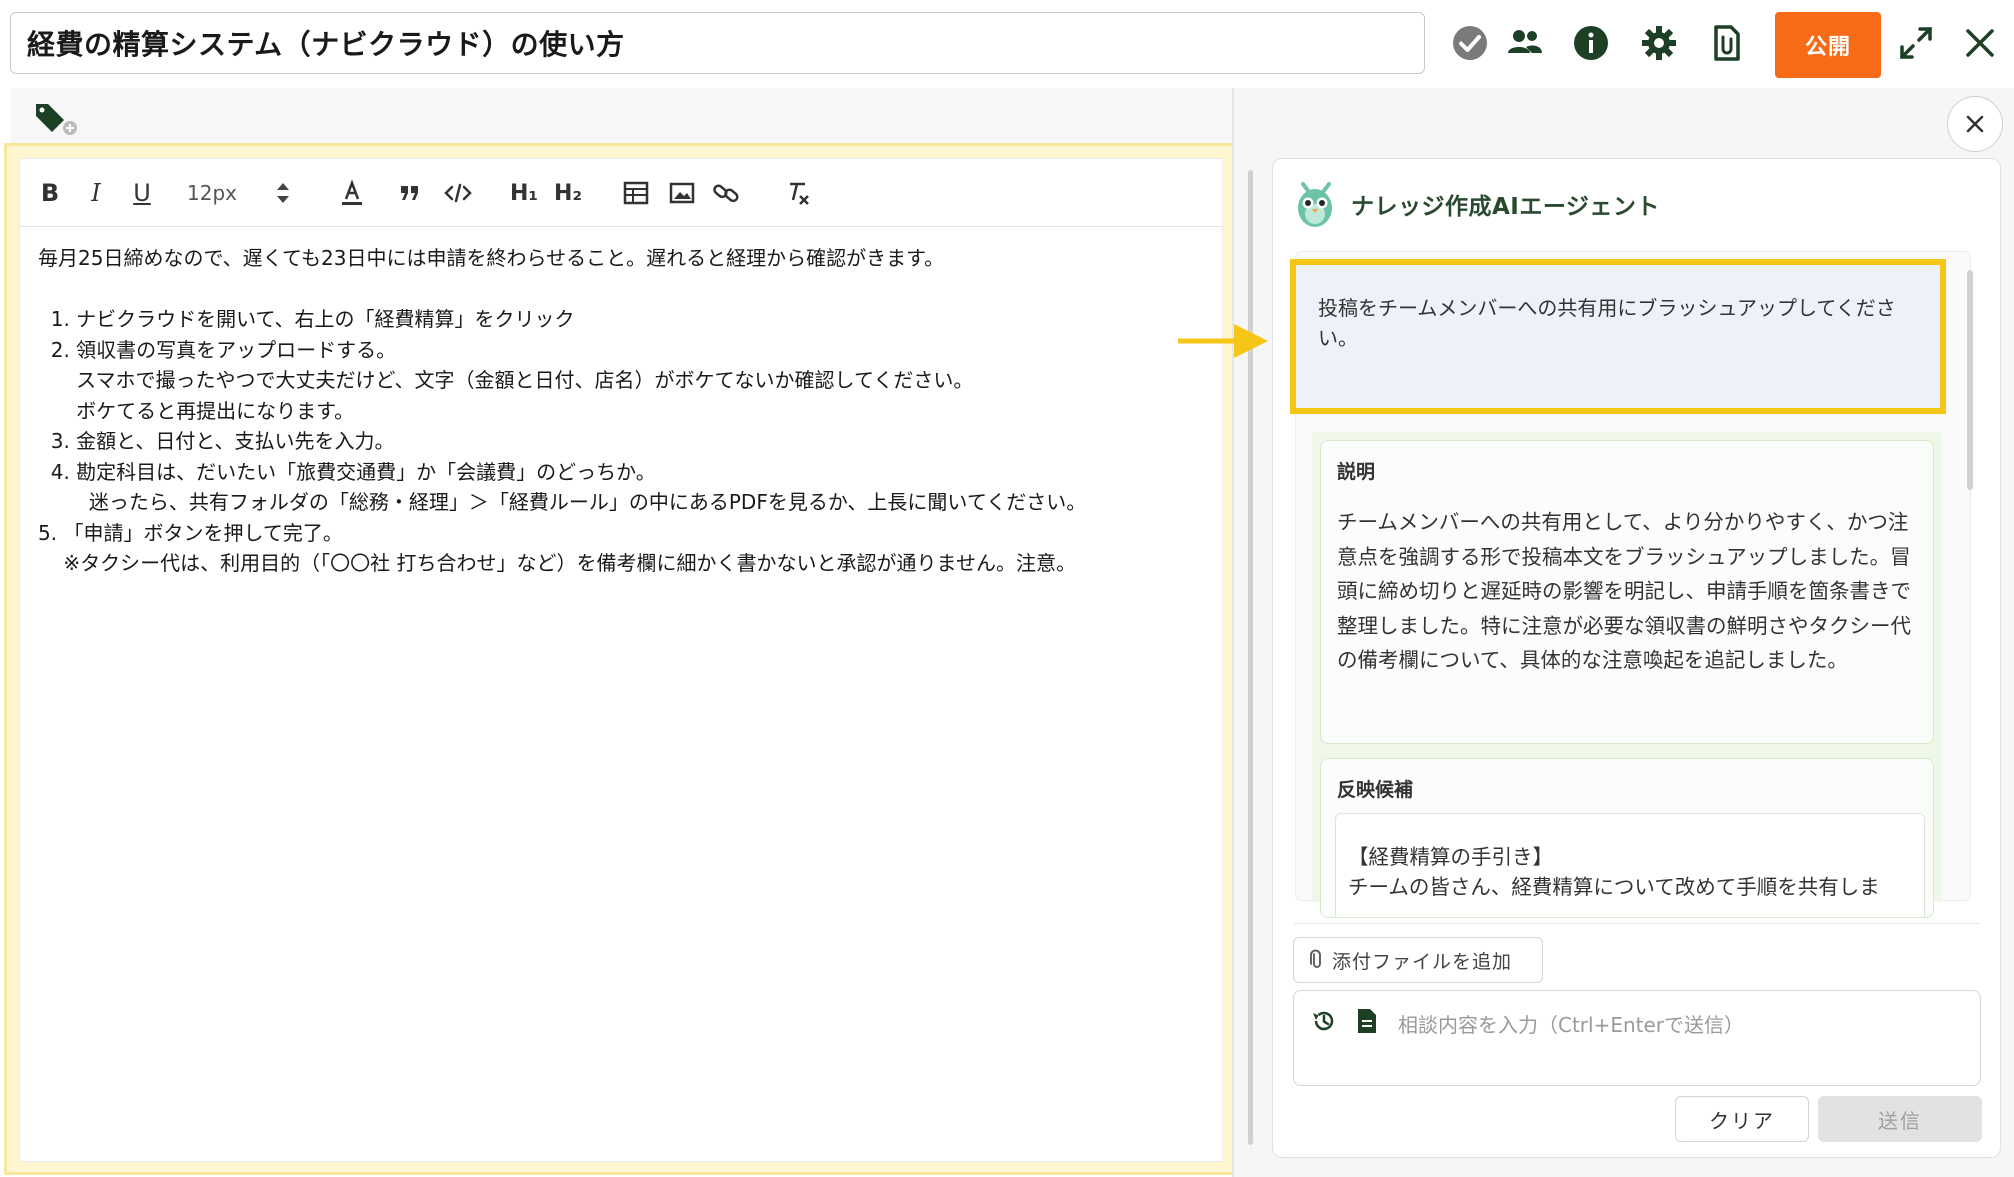 The width and height of the screenshot is (2014, 1177). What do you see at coordinates (568, 193) in the screenshot?
I see `h2-button: H₂` at bounding box center [568, 193].